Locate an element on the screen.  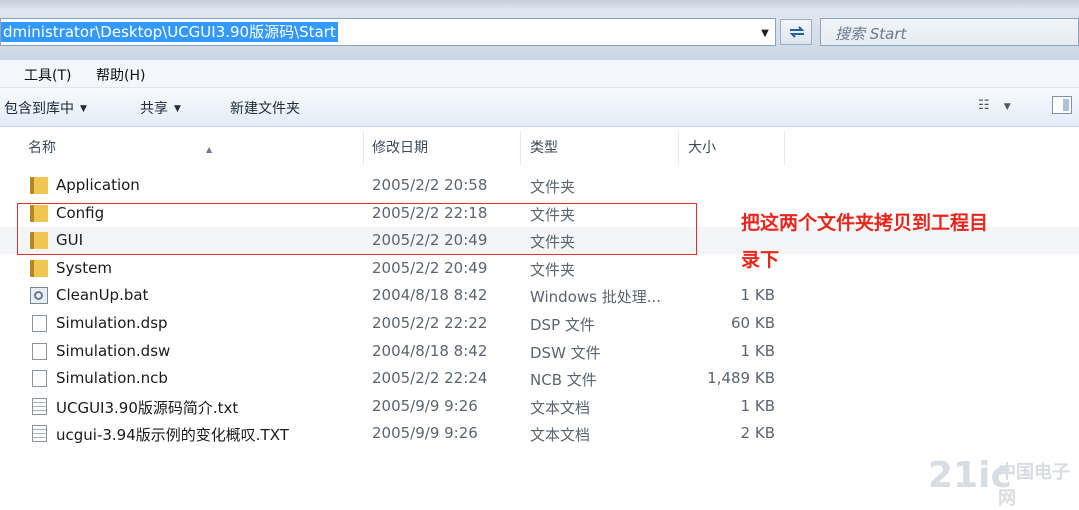
refresh-button is located at coordinates (796, 32).